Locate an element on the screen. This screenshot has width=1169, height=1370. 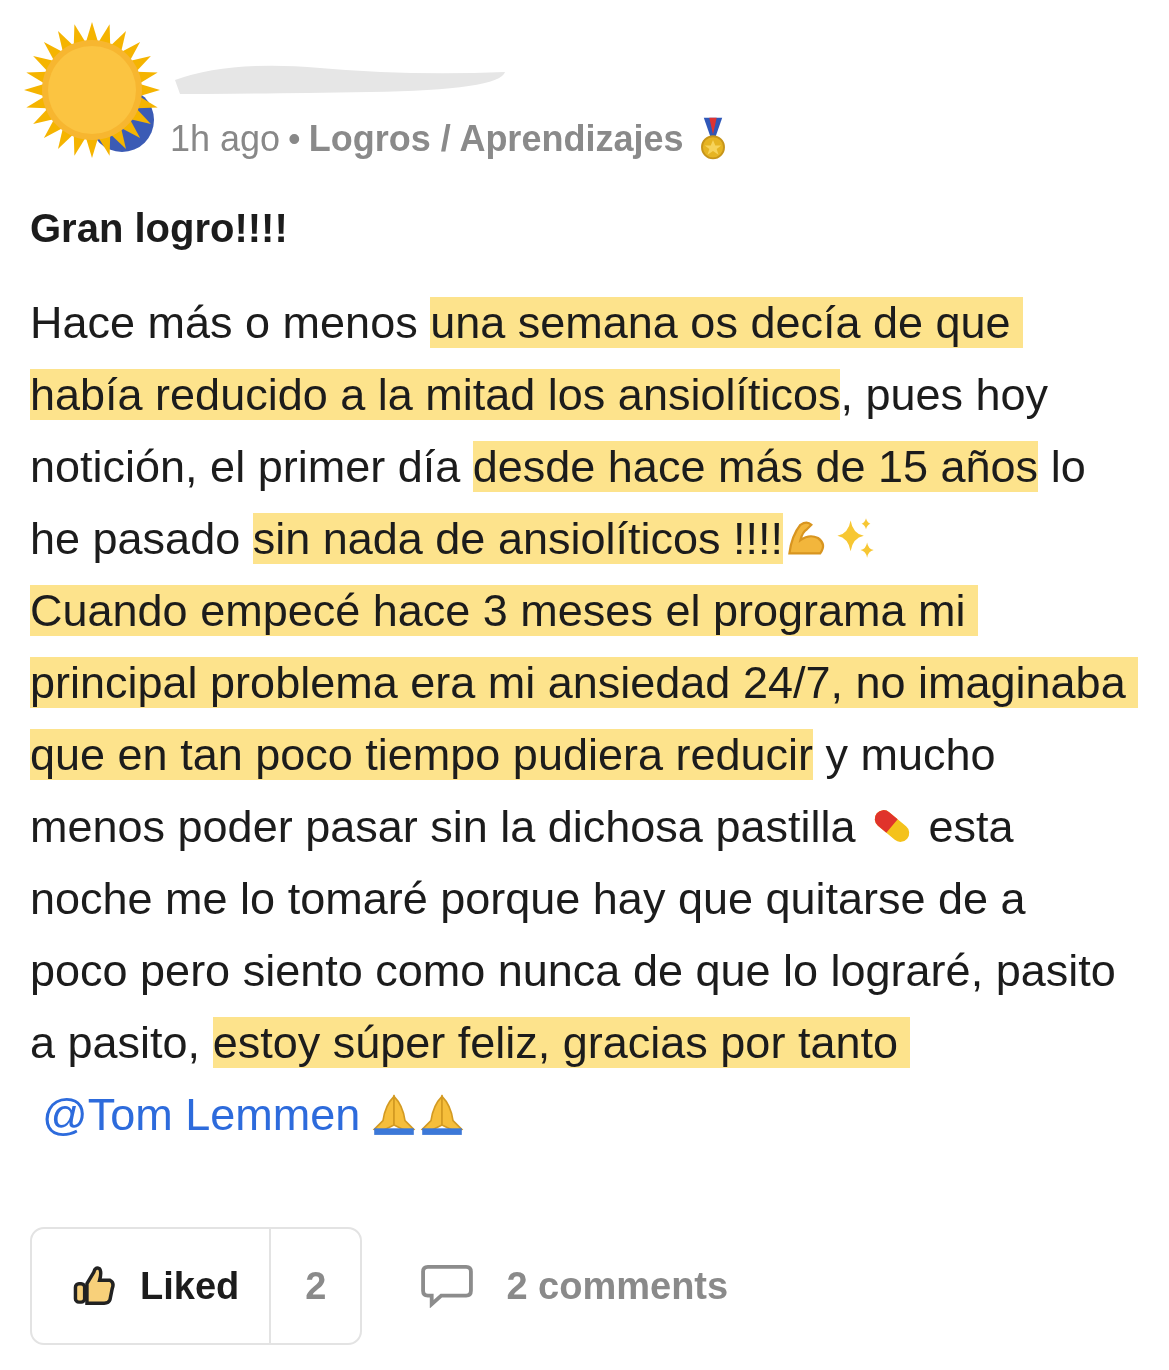
post-title: Gran logro!!!! is located at coordinates (159, 228).